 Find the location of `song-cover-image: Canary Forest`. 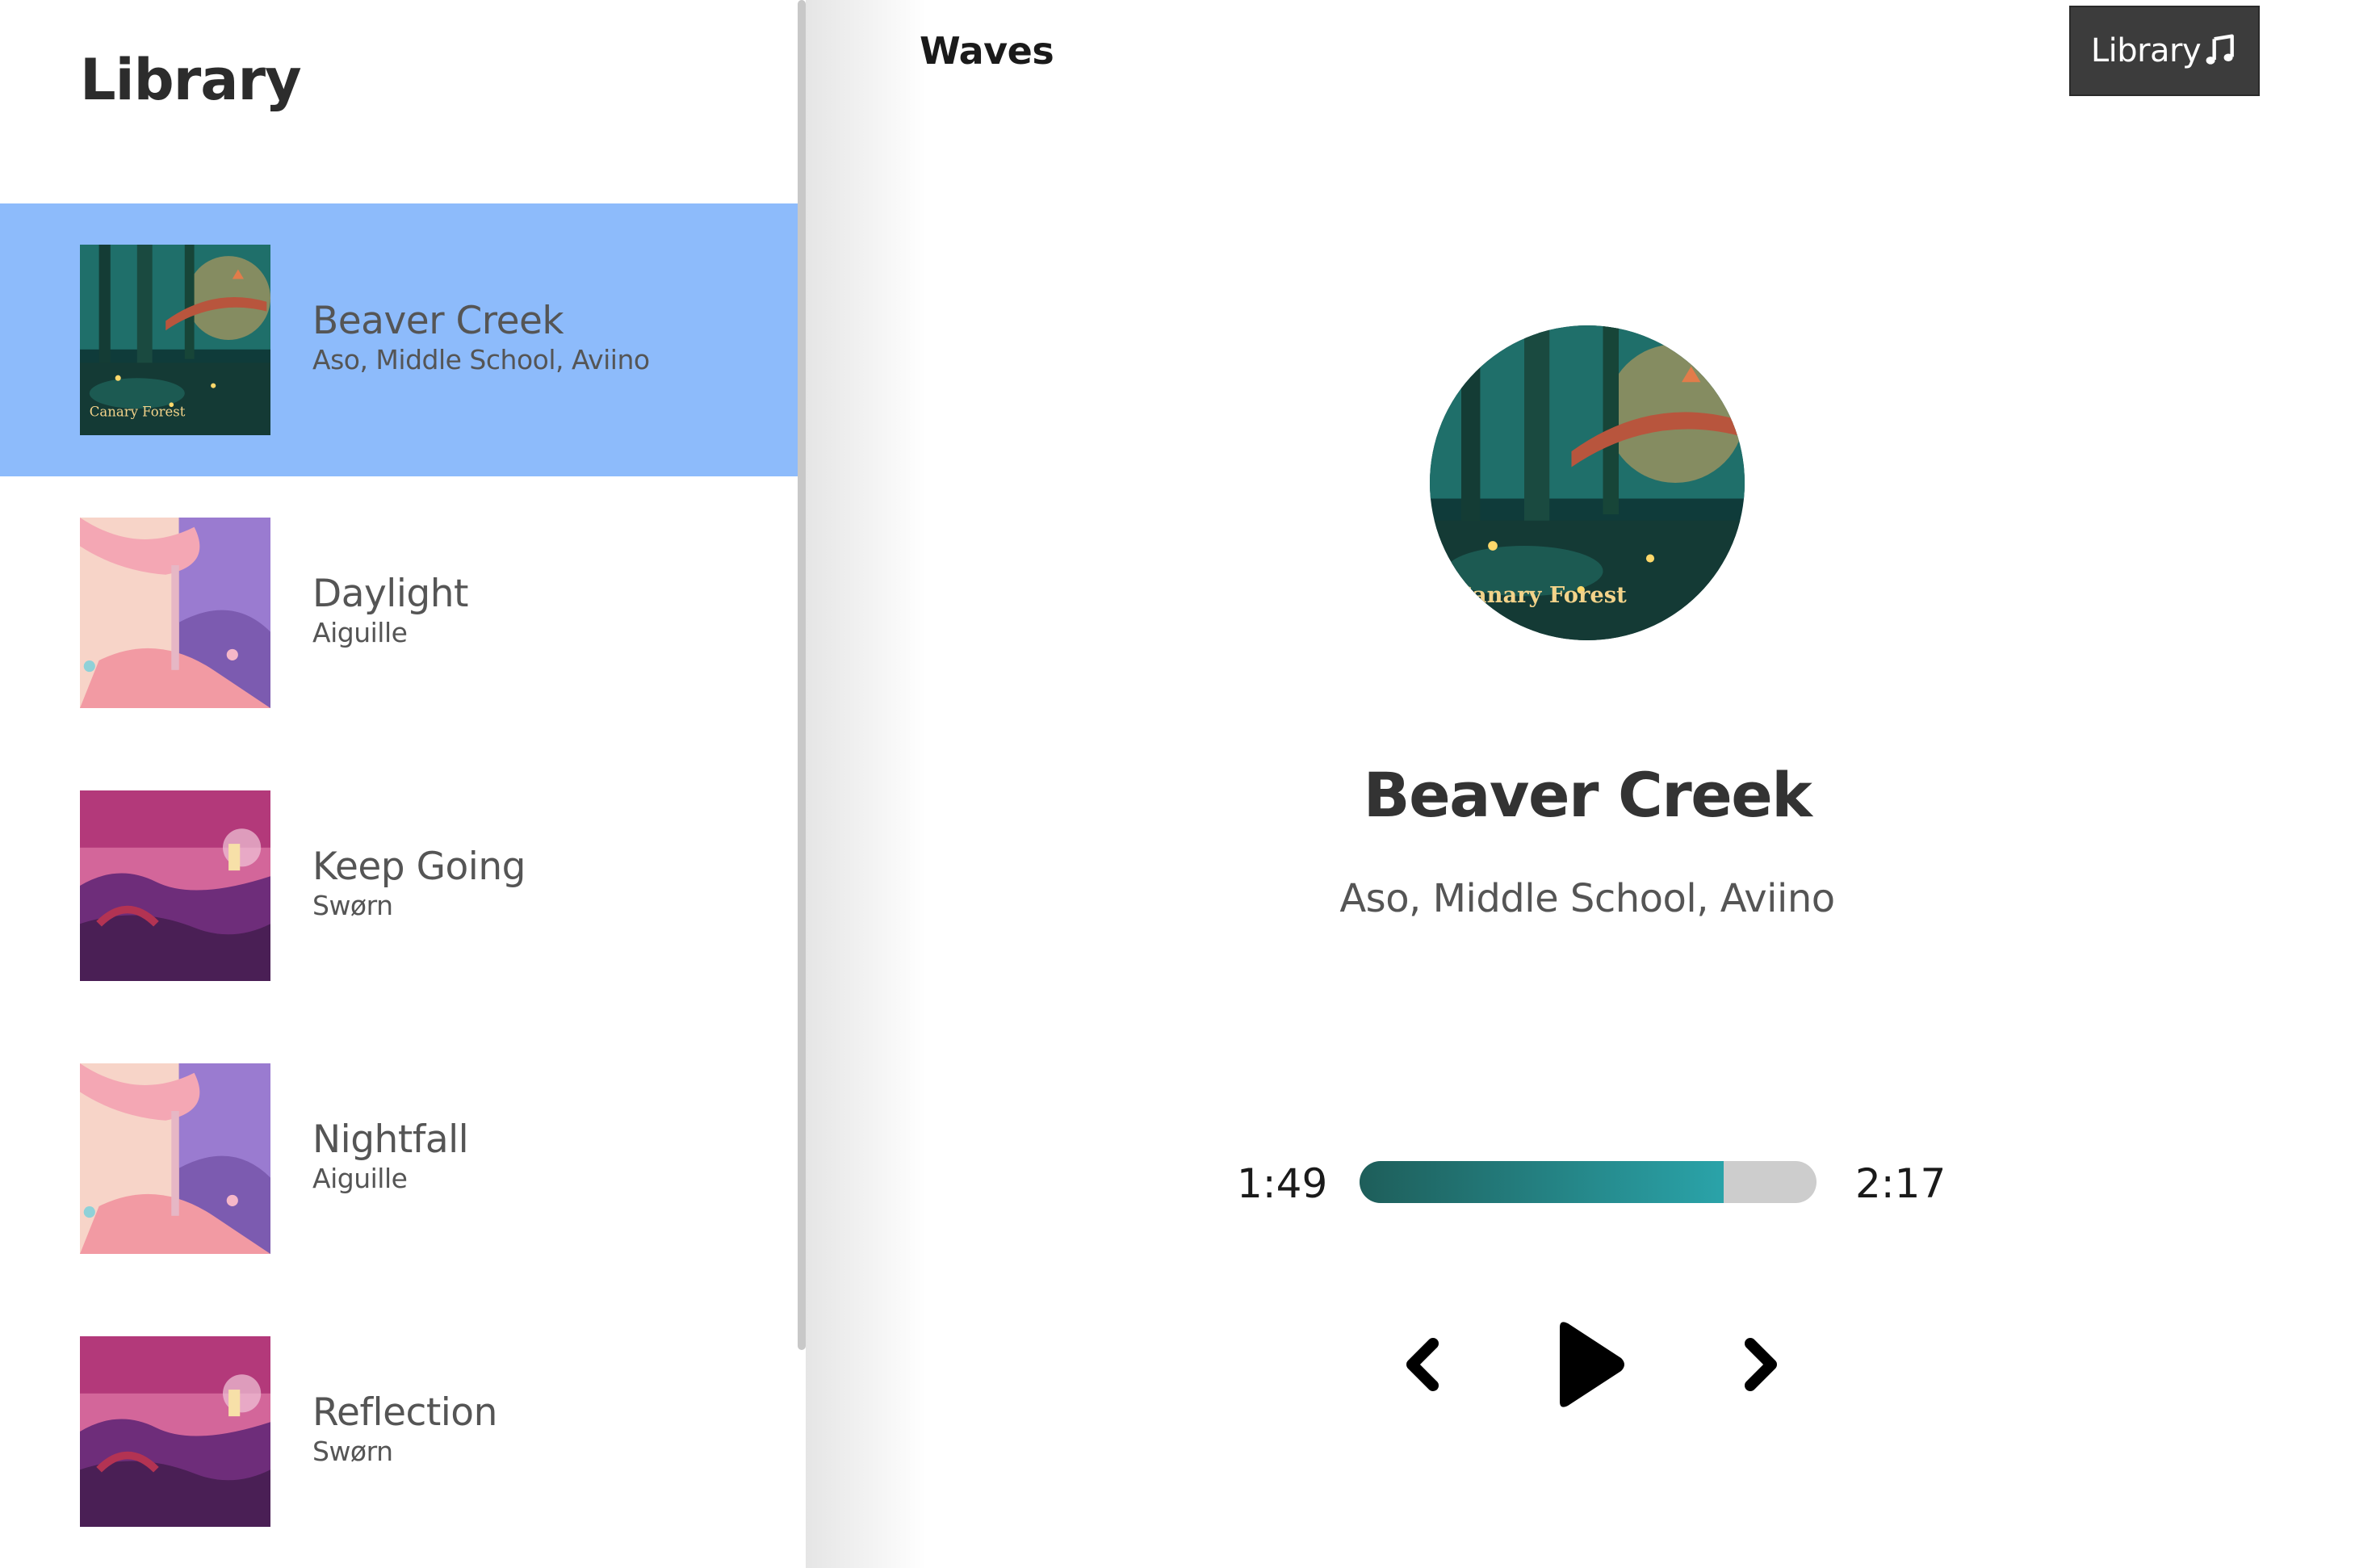

song-cover-image: Canary Forest is located at coordinates (1587, 482).